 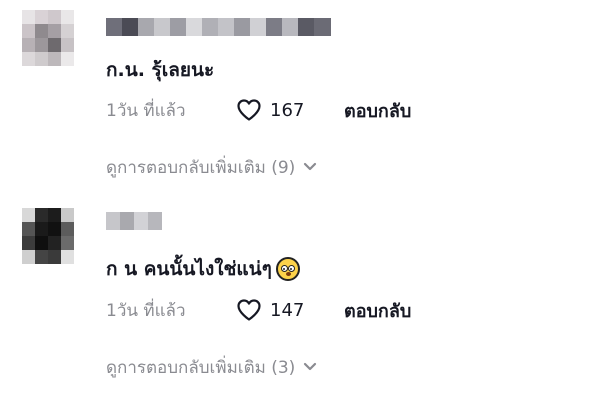 I want to click on view-more-replies-button: ดูการตอบกลับเพิ่มเติม (3), so click(x=211, y=367).